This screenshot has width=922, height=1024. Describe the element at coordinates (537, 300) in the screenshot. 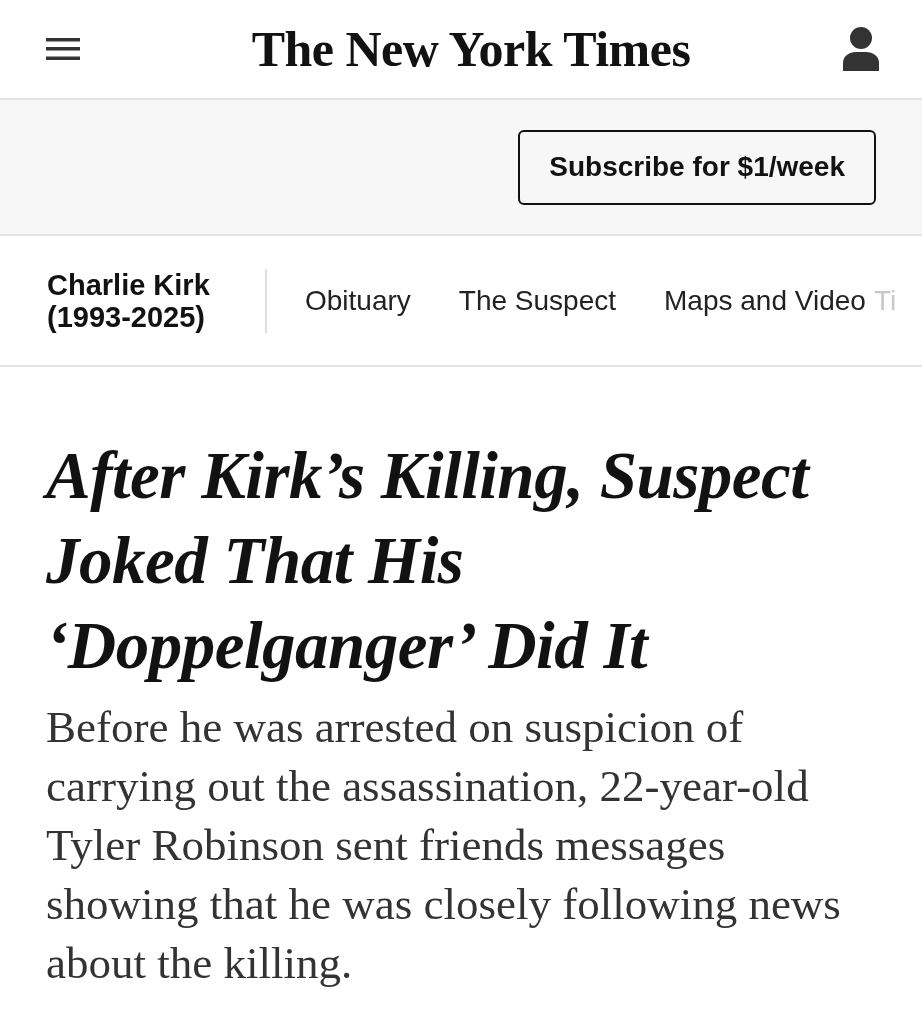

I see `section-tab: The Suspect` at that location.